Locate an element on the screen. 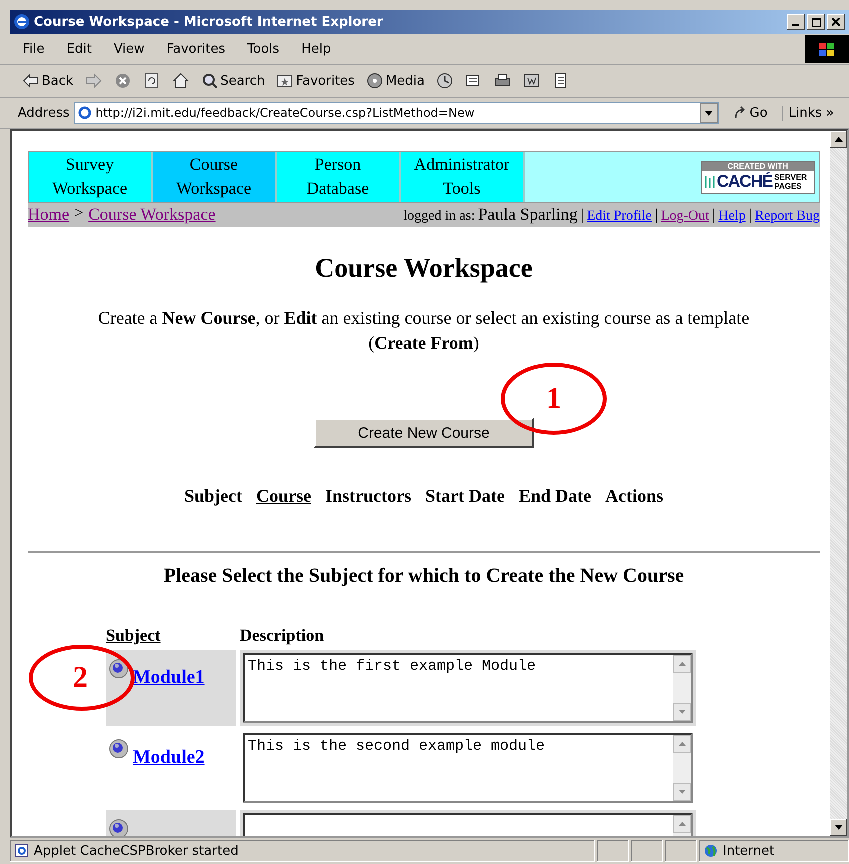 The width and height of the screenshot is (849, 864). nav-tab: Course Workspace is located at coordinates (215, 177).